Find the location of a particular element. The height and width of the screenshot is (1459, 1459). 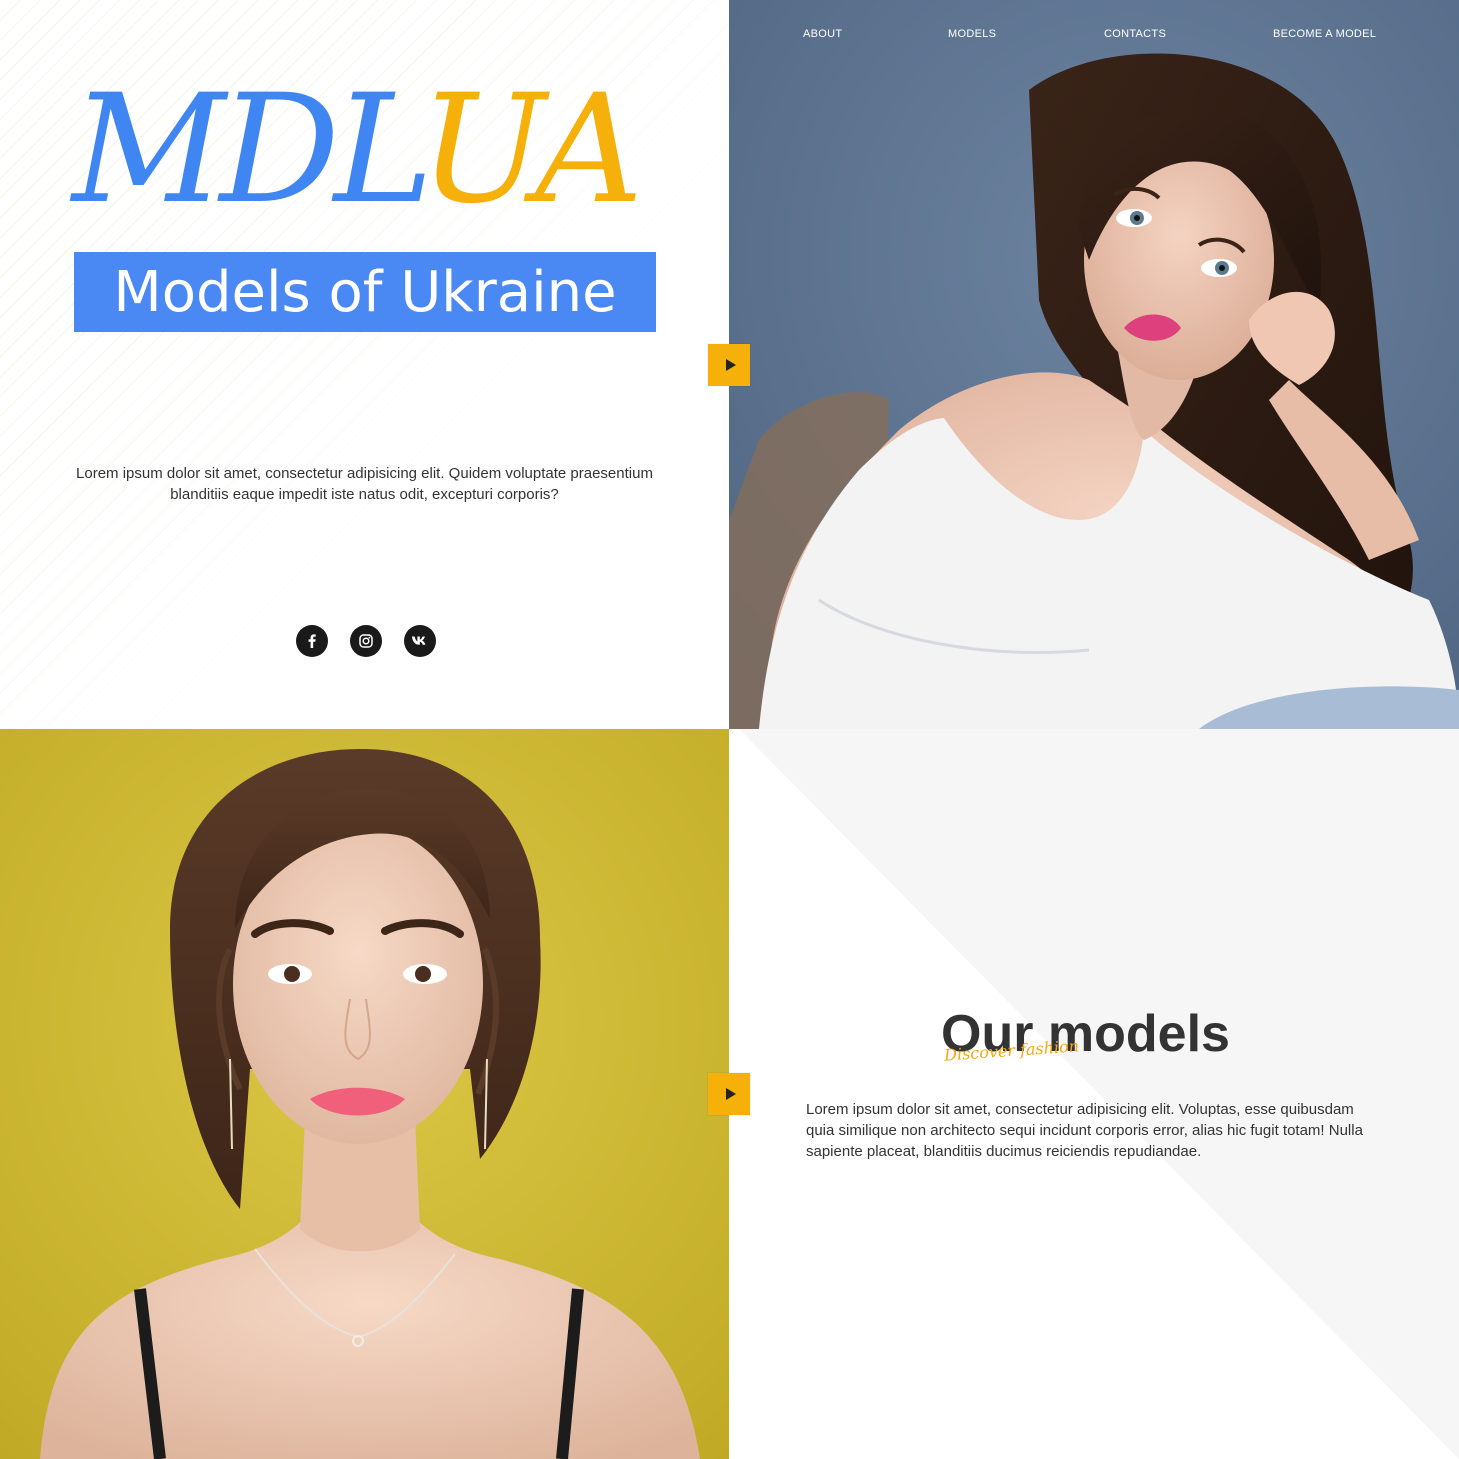

main-nav: ABOUT MODELS CONTACTS BECOME A MODEL is located at coordinates (1094, 35).